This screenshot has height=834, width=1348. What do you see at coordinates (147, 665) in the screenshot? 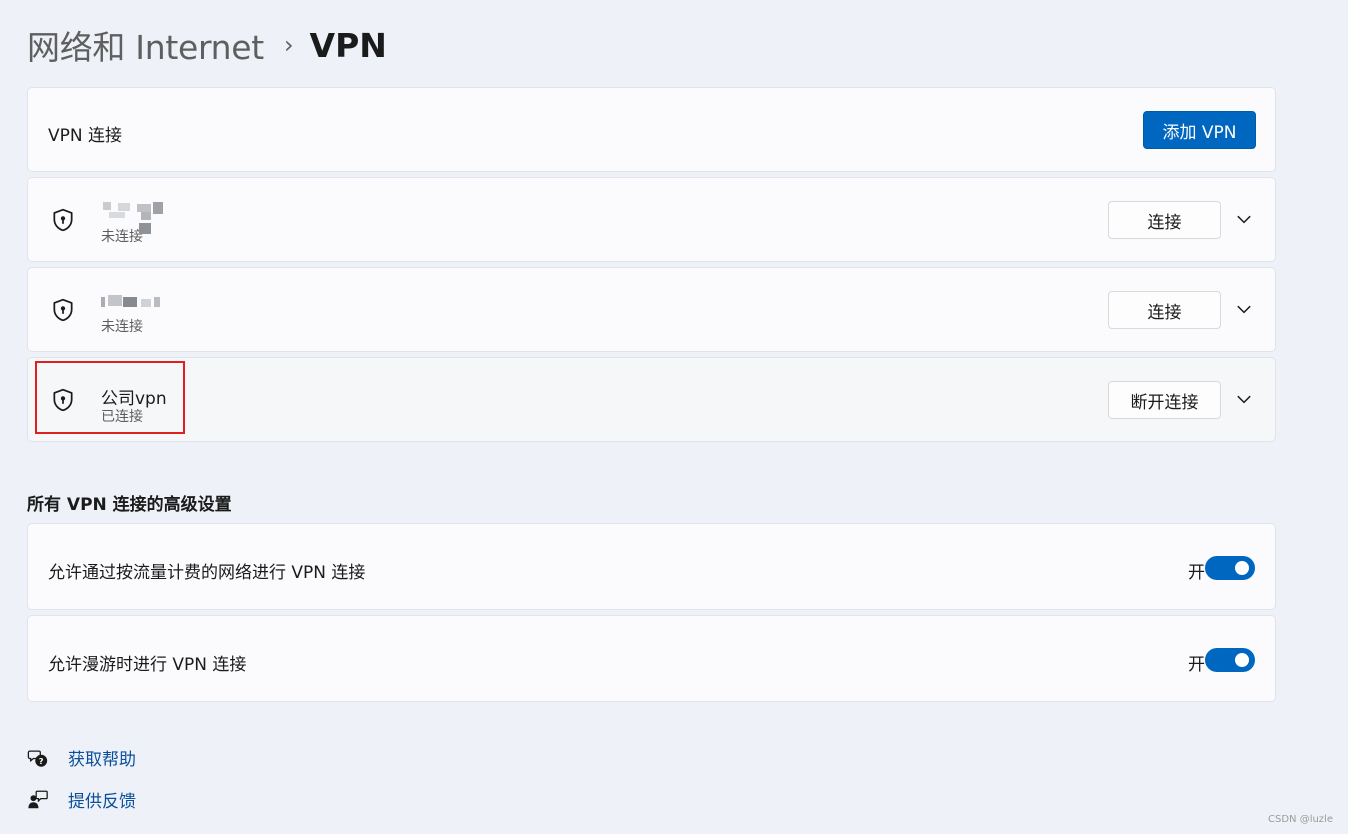
I see `setting-label: 允许漫游时进行 VPN 连接` at bounding box center [147, 665].